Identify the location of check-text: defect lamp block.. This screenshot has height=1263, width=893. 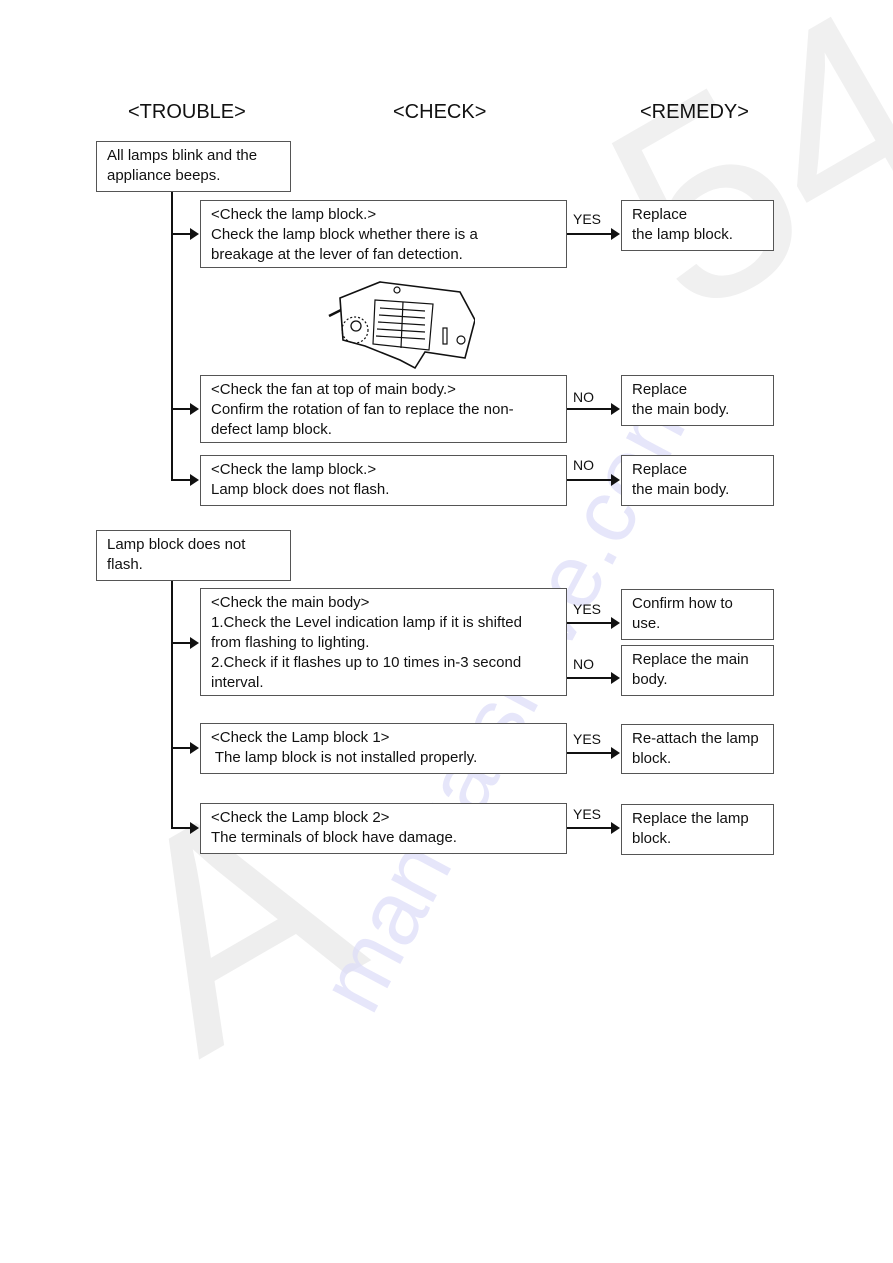
(271, 429).